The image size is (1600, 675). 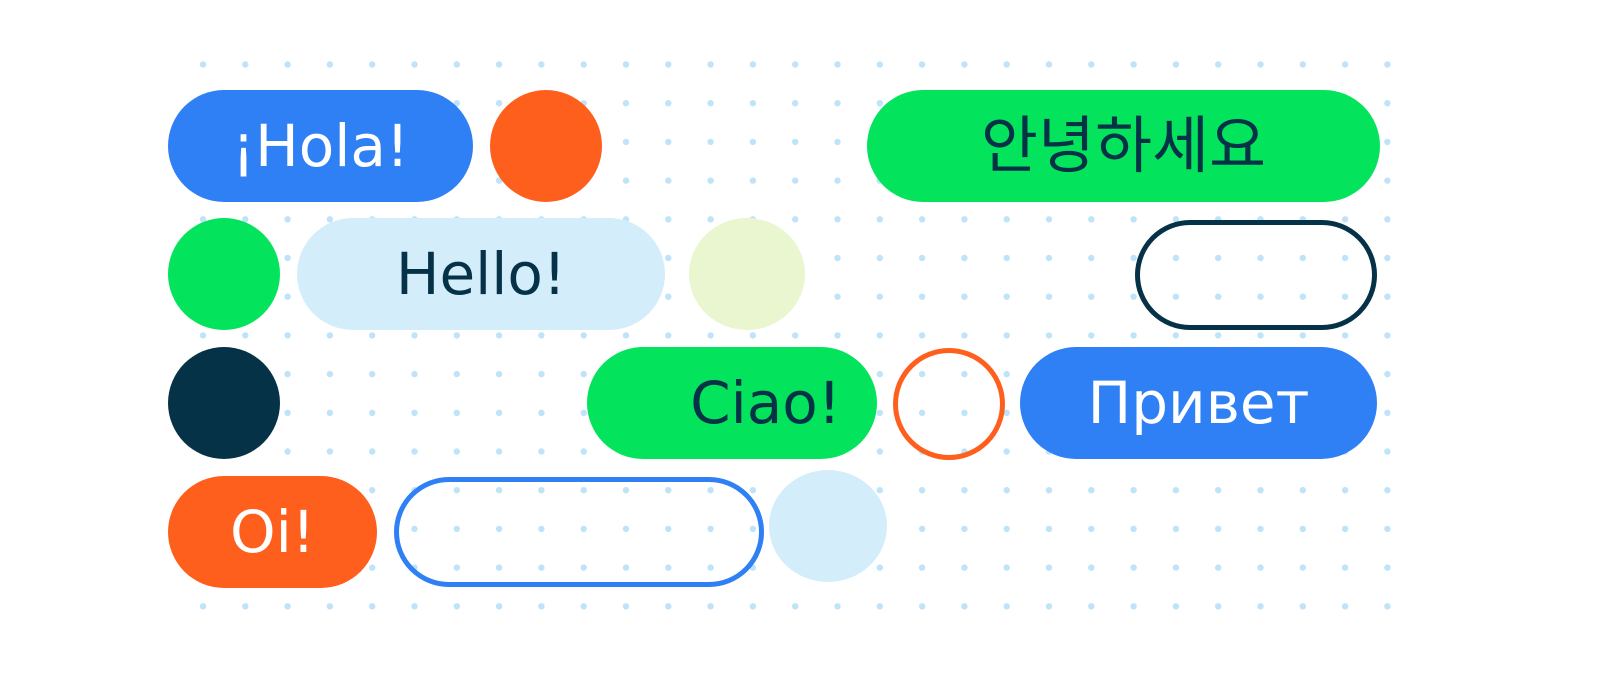 What do you see at coordinates (949, 404) in the screenshot?
I see `outlined-orange-circle` at bounding box center [949, 404].